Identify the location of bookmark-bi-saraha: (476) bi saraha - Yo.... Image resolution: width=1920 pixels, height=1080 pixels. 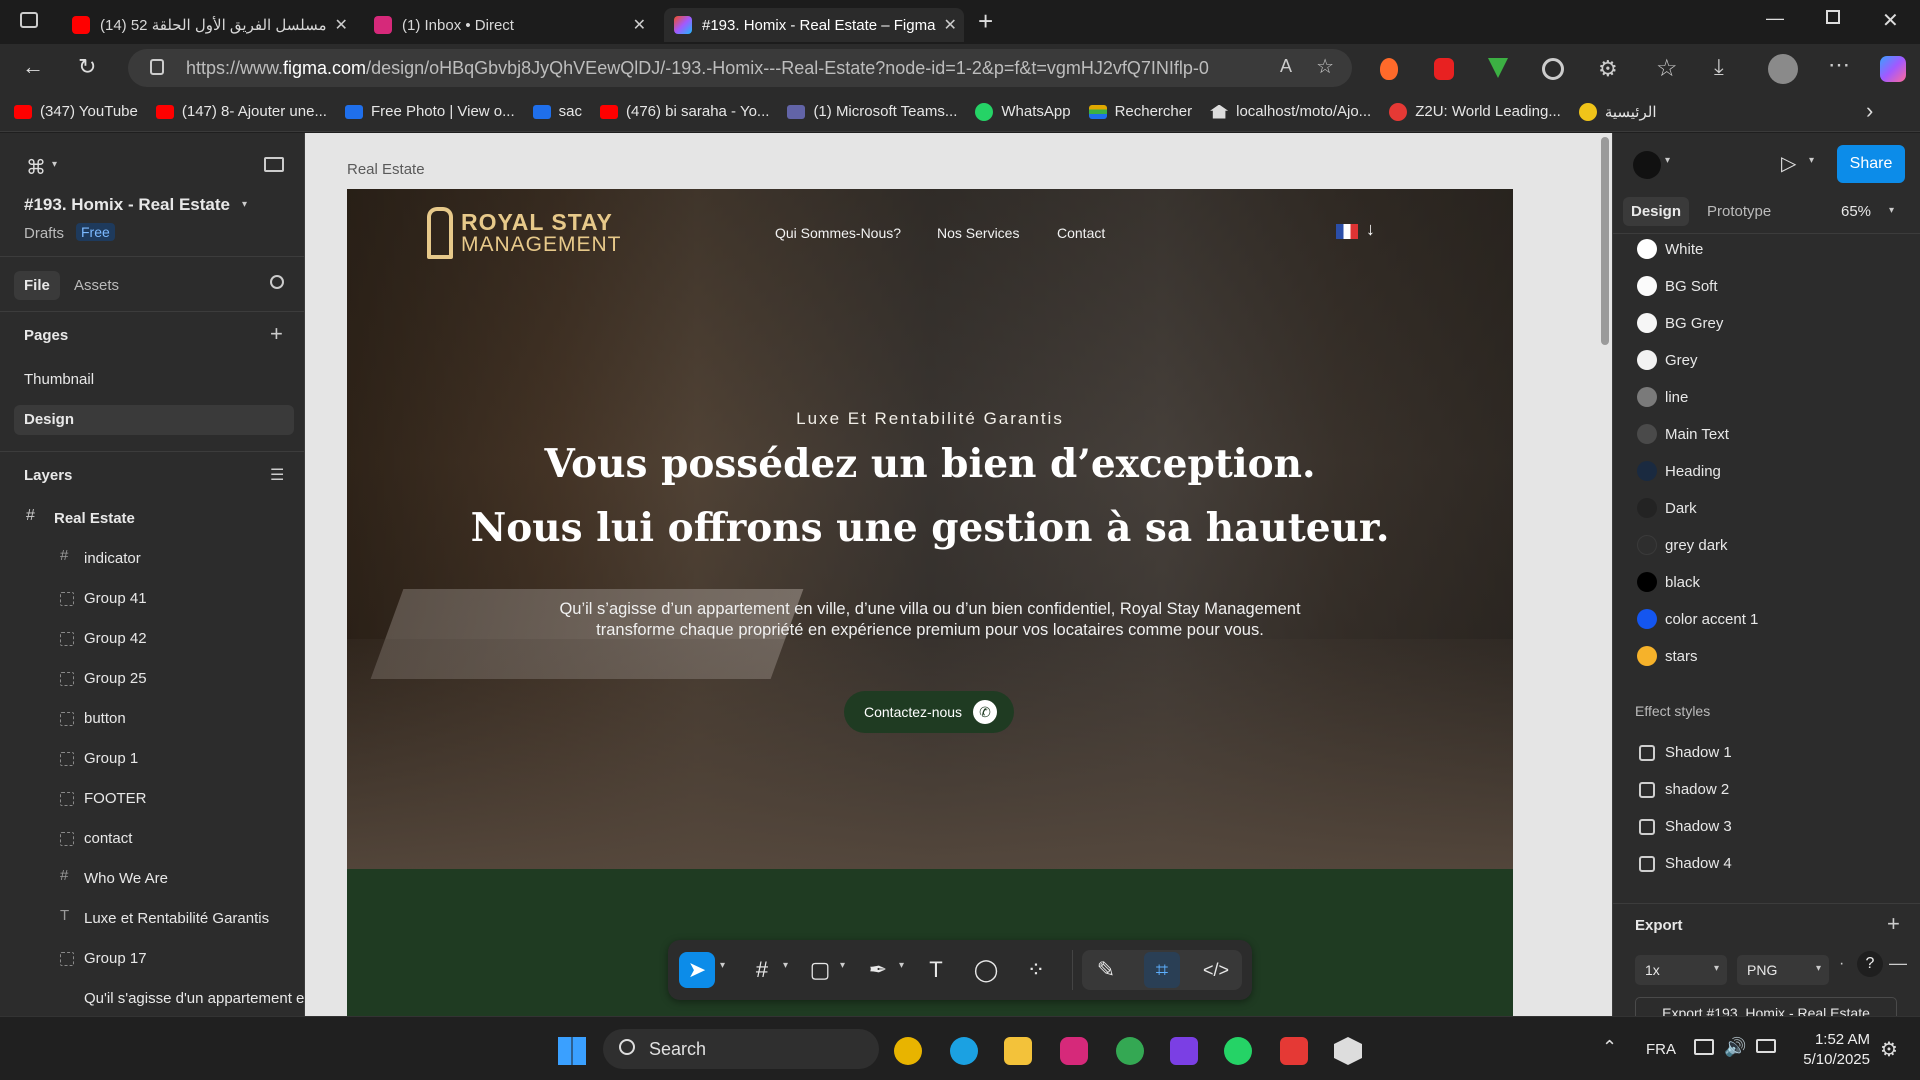
(684, 111).